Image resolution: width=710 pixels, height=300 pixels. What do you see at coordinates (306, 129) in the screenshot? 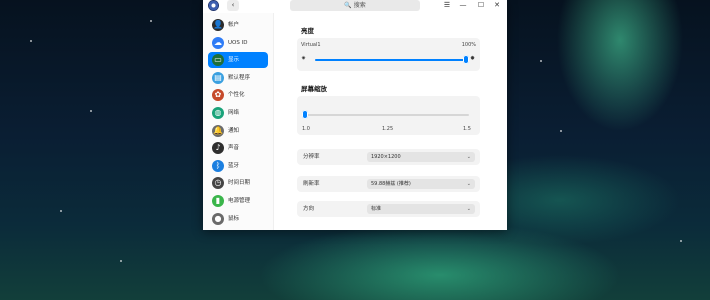
I see `scaling-tick-label: 1.0` at bounding box center [306, 129].